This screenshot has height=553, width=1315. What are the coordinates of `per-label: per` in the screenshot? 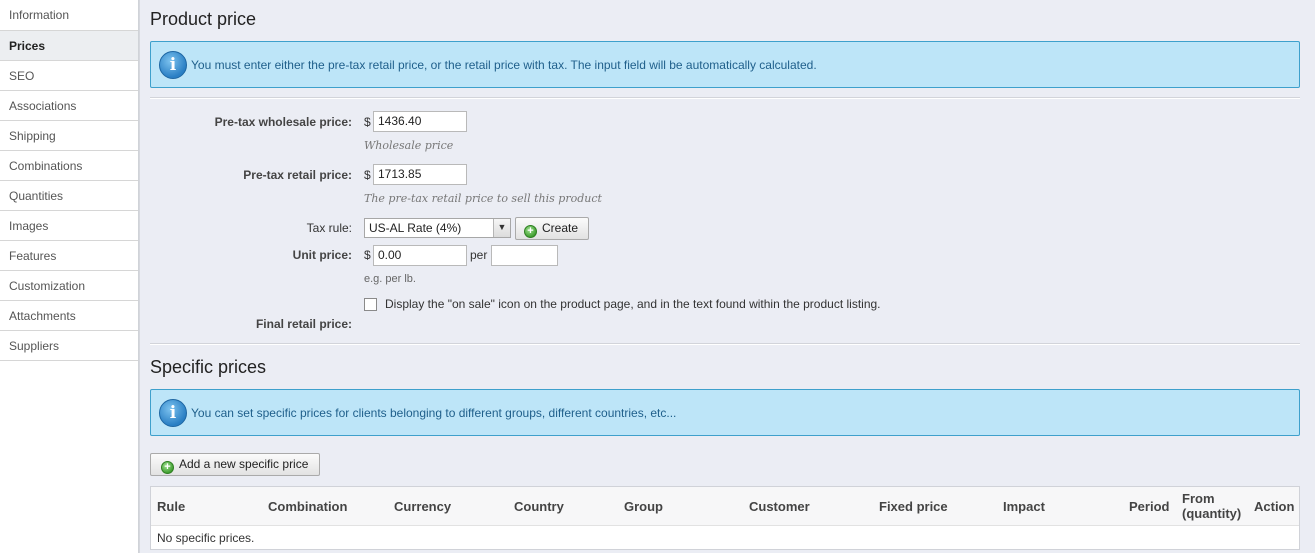 It's located at (479, 255).